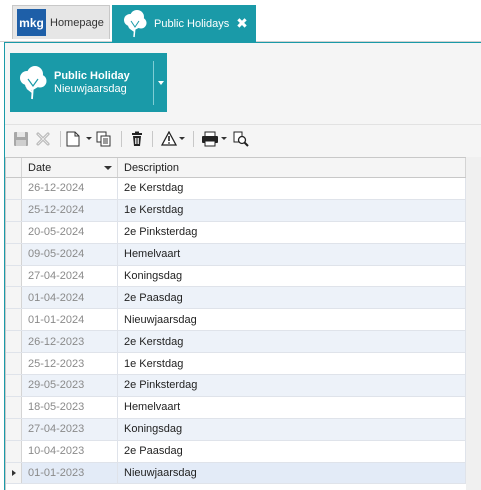  Describe the element at coordinates (70, 276) in the screenshot. I see `cell-date: 27-04-2024` at that location.